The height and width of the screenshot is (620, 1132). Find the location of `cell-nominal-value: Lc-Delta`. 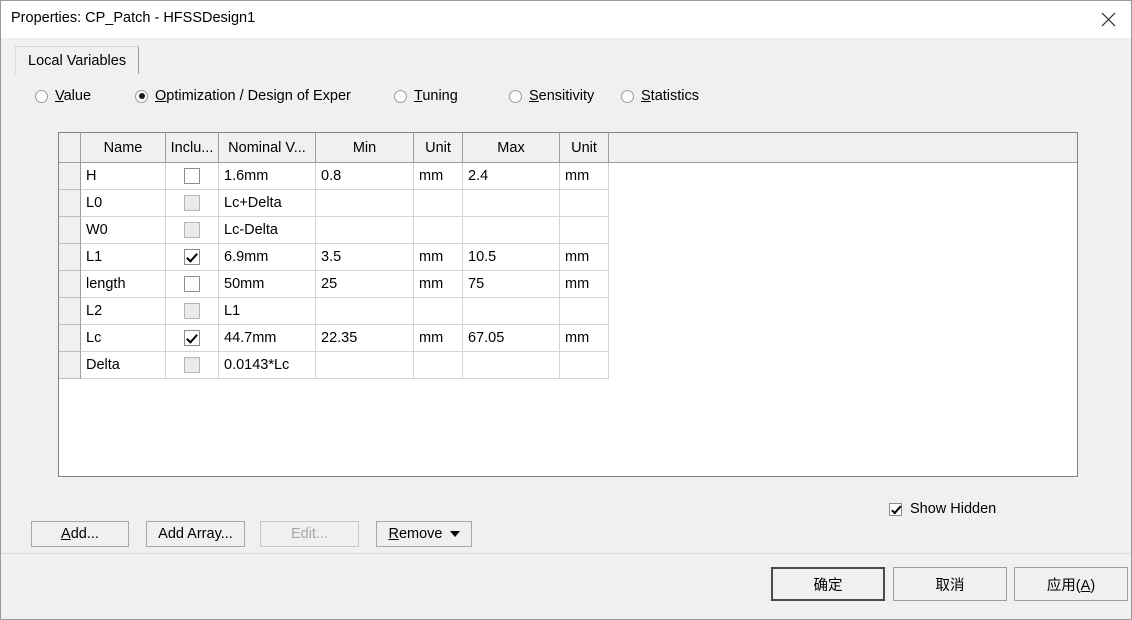

cell-nominal-value: Lc-Delta is located at coordinates (267, 230).